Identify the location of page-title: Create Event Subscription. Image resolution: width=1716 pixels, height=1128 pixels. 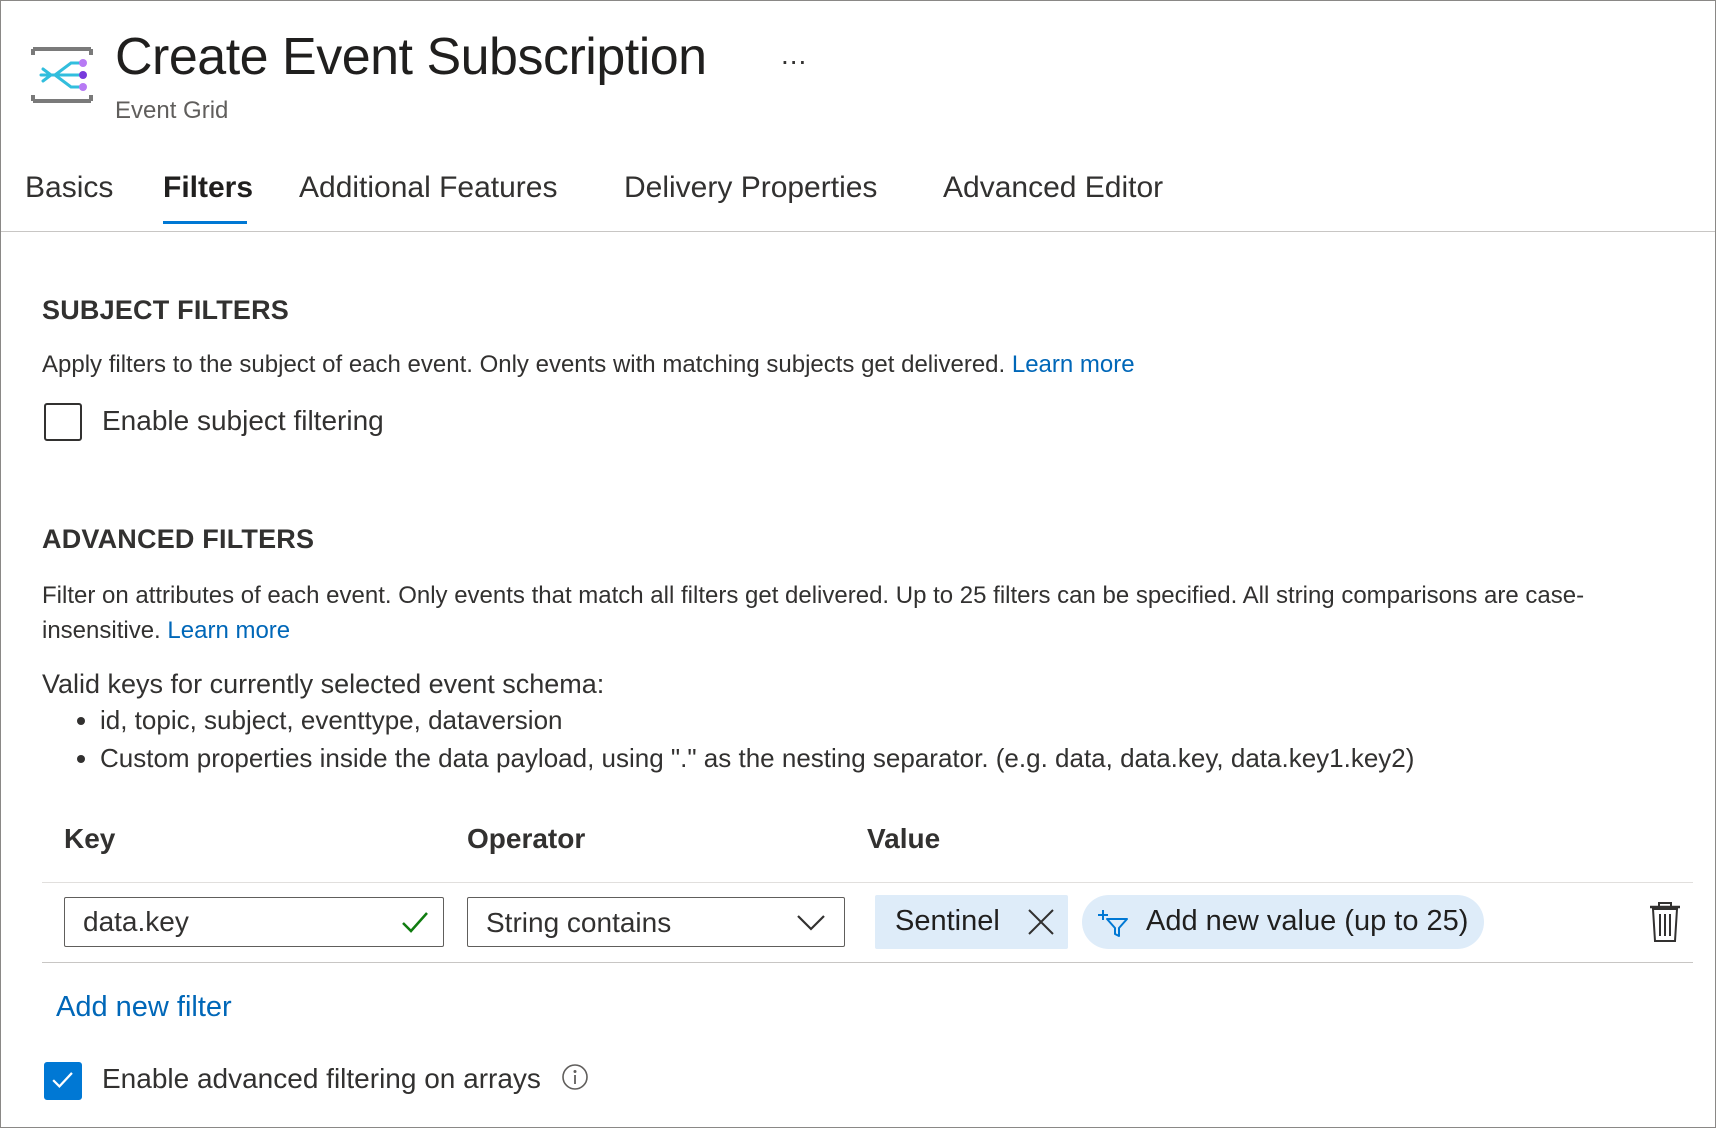
(411, 57).